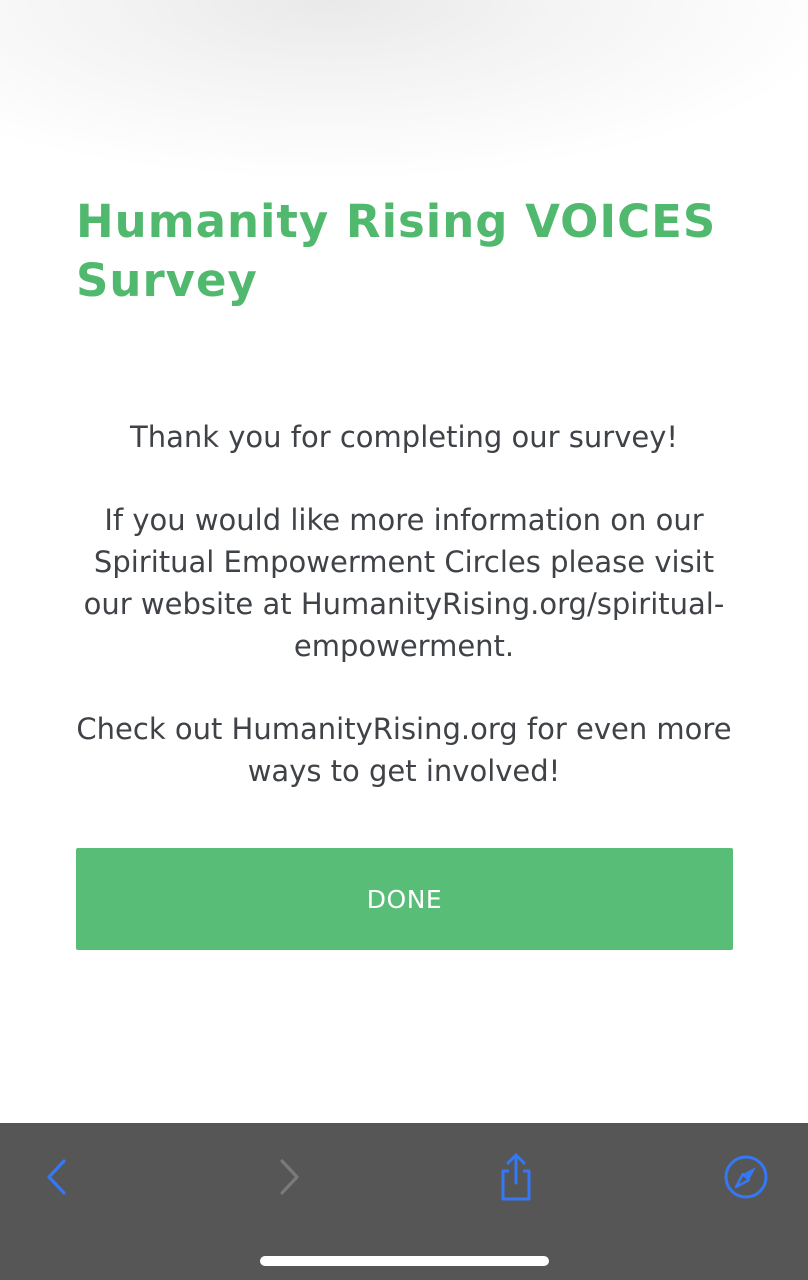 The height and width of the screenshot is (1280, 808). Describe the element at coordinates (404, 899) in the screenshot. I see `done-button: DONE` at that location.